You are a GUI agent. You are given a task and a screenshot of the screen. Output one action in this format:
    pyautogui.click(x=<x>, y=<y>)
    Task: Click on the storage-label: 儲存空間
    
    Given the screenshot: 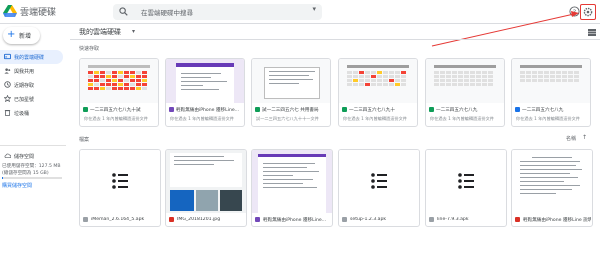 What is the action you would take?
    pyautogui.click(x=24, y=157)
    